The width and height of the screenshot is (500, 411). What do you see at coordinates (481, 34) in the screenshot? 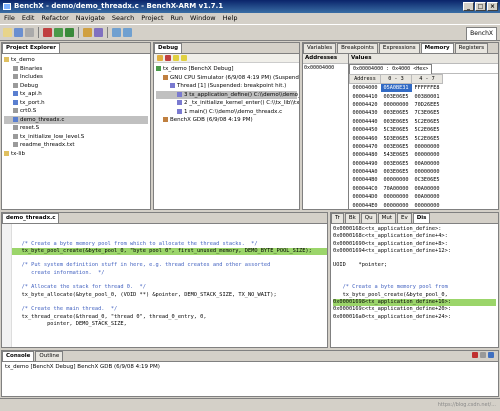
I see `perspective-switcher: BenchX` at bounding box center [481, 34].